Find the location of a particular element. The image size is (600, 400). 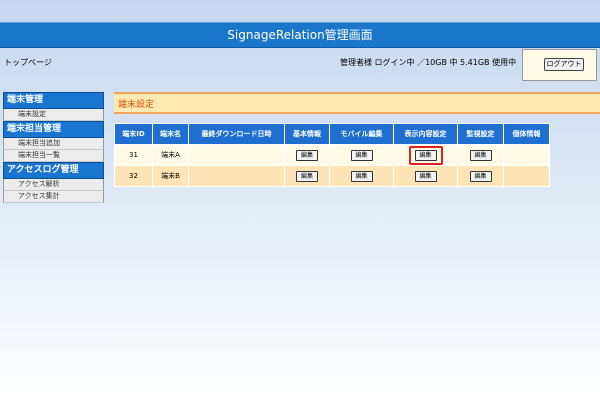

sidebar-item-add-staff: 端末担当追加 is located at coordinates (53, 144).